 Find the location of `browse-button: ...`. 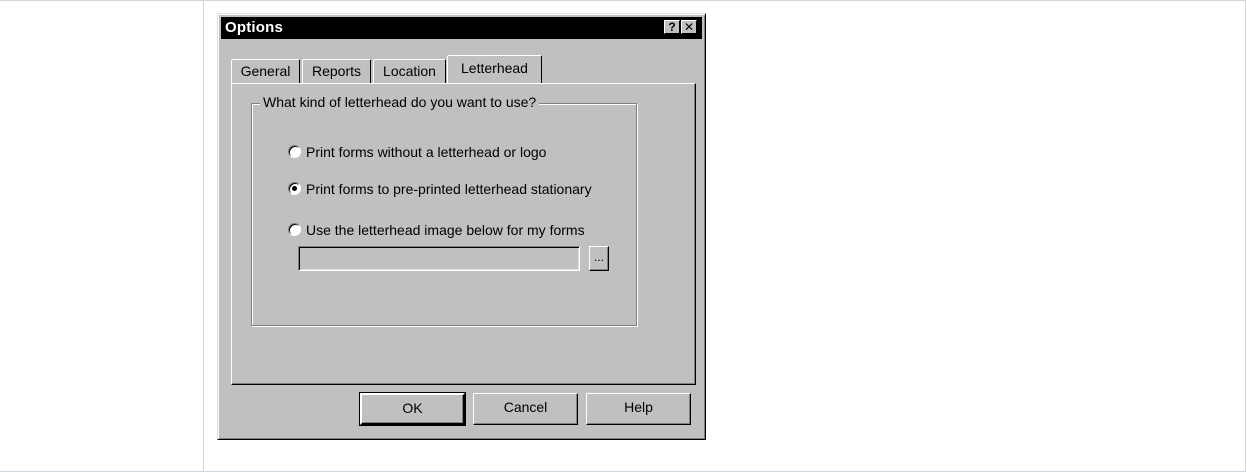

browse-button: ... is located at coordinates (599, 258).